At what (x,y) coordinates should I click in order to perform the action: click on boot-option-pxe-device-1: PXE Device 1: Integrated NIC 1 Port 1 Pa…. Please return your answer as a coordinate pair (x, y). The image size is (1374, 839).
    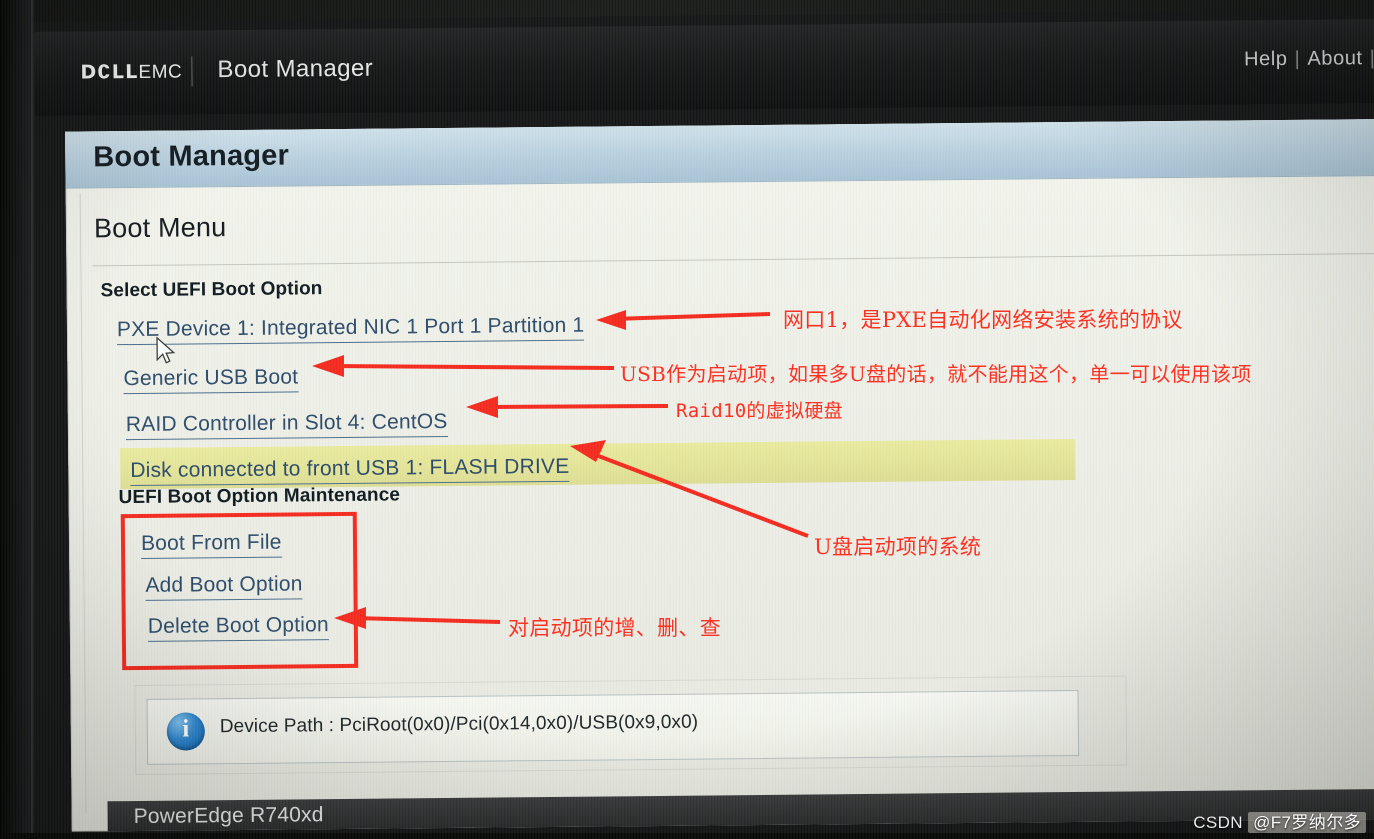
    Looking at the image, I should click on (350, 329).